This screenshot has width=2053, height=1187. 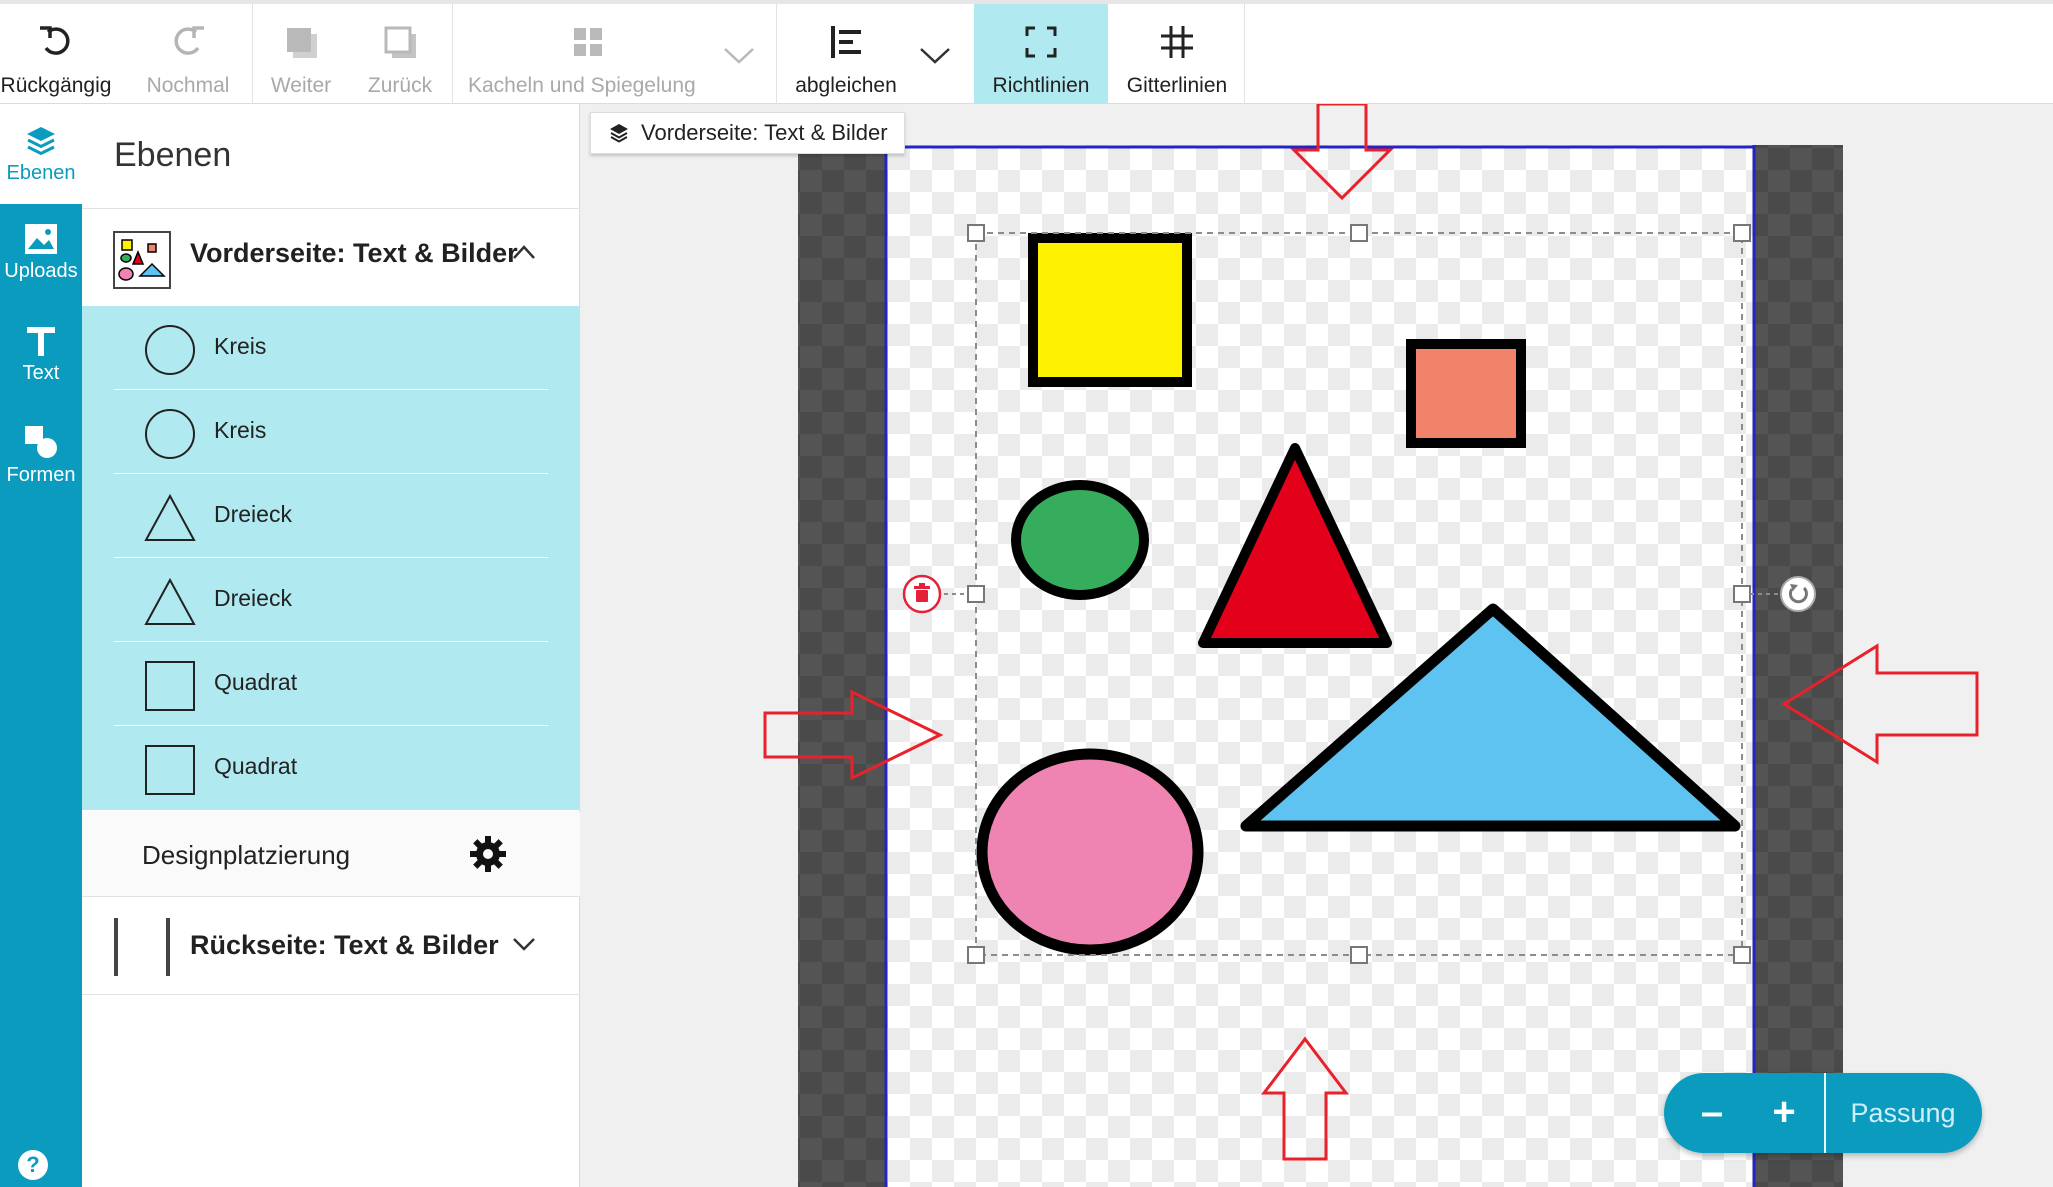 I want to click on group-title-front: Vorderseite: Text & Bilder, so click(x=354, y=253).